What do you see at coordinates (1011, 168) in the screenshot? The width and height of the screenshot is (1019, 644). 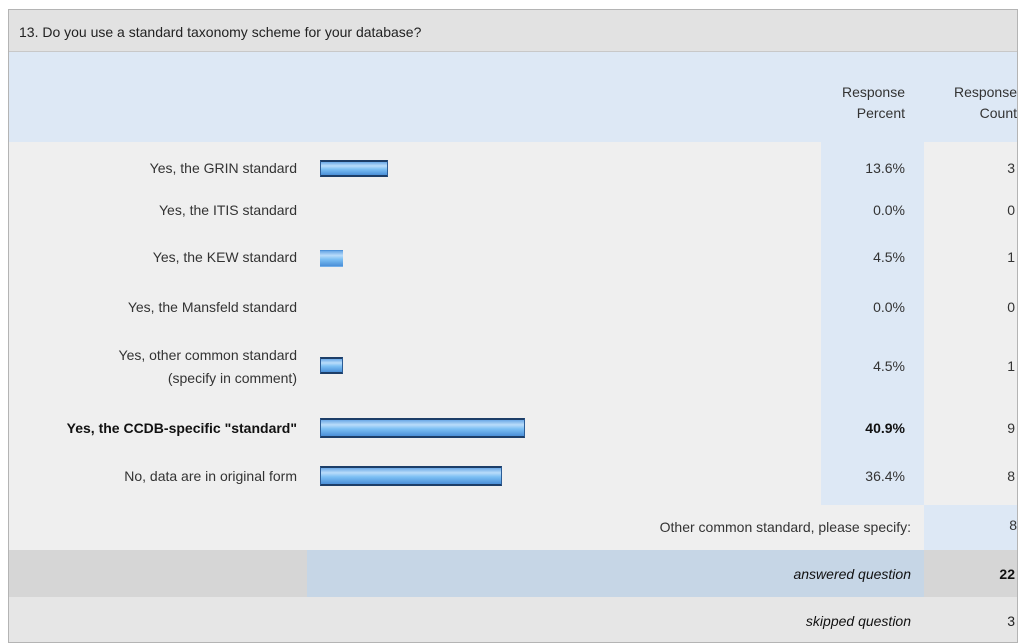 I see `row-count: 3` at bounding box center [1011, 168].